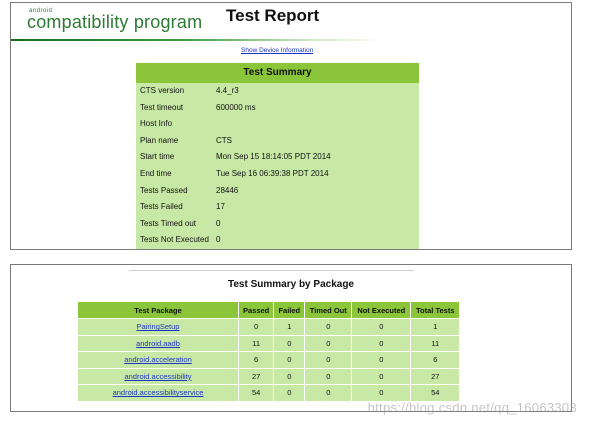 Image resolution: width=589 pixels, height=426 pixels. Describe the element at coordinates (256, 310) in the screenshot. I see `column-header-passed: Passed` at that location.